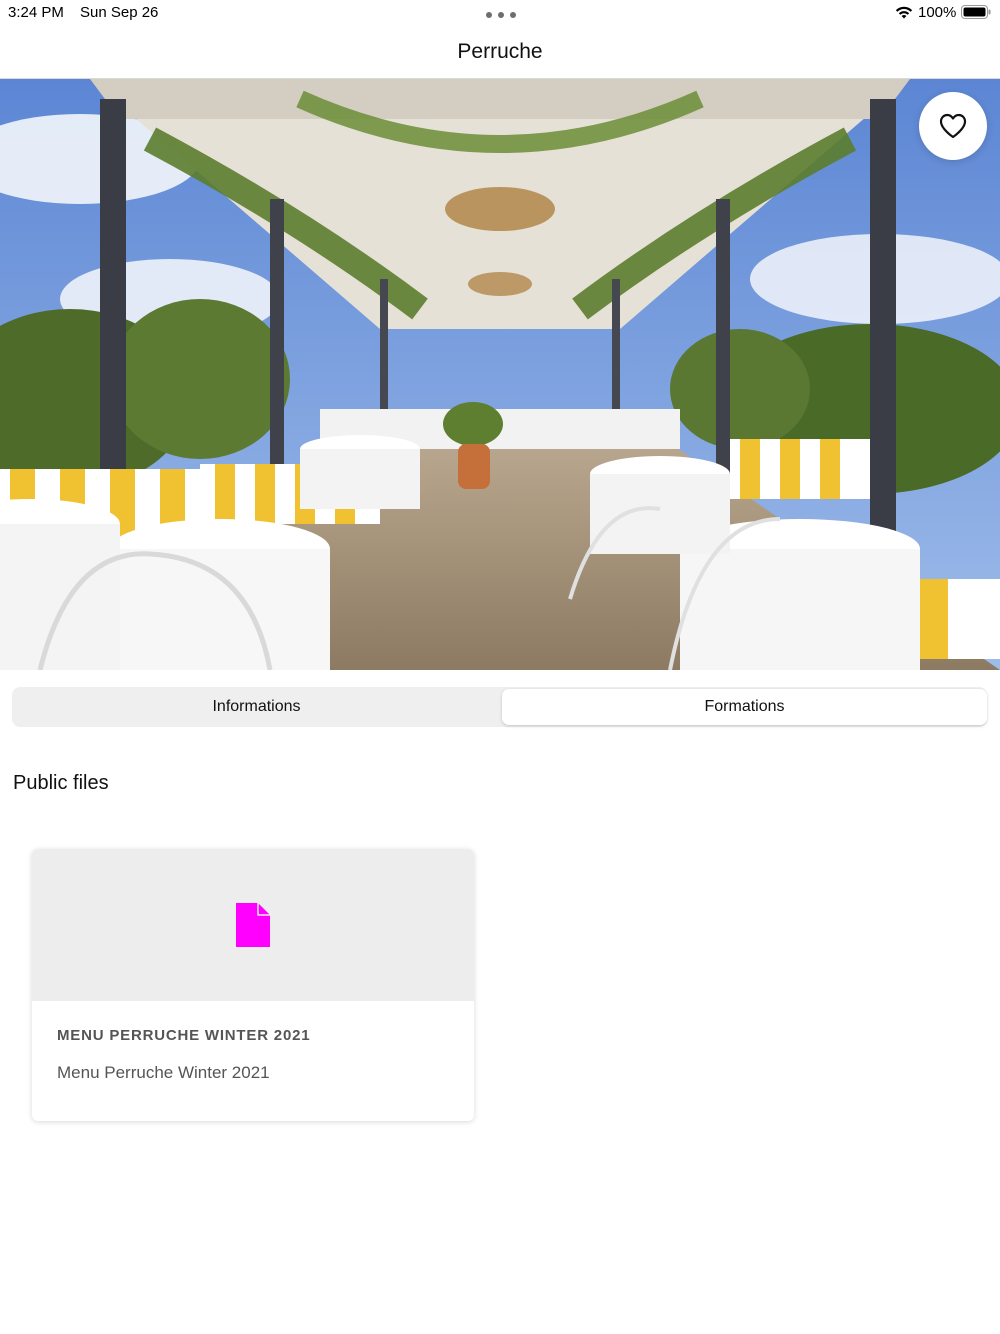 This screenshot has height=1334, width=1000. I want to click on file-thumbnail, so click(253, 925).